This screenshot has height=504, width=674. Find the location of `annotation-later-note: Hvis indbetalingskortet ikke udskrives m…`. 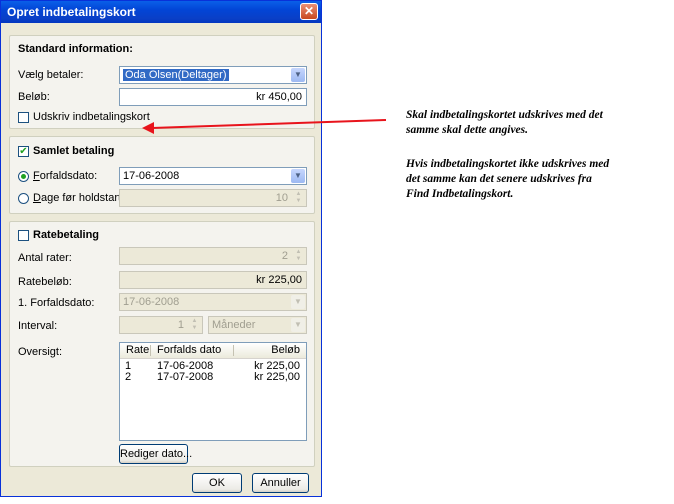

annotation-later-note: Hvis indbetalingskortet ikke udskrives m… is located at coordinates (508, 179).